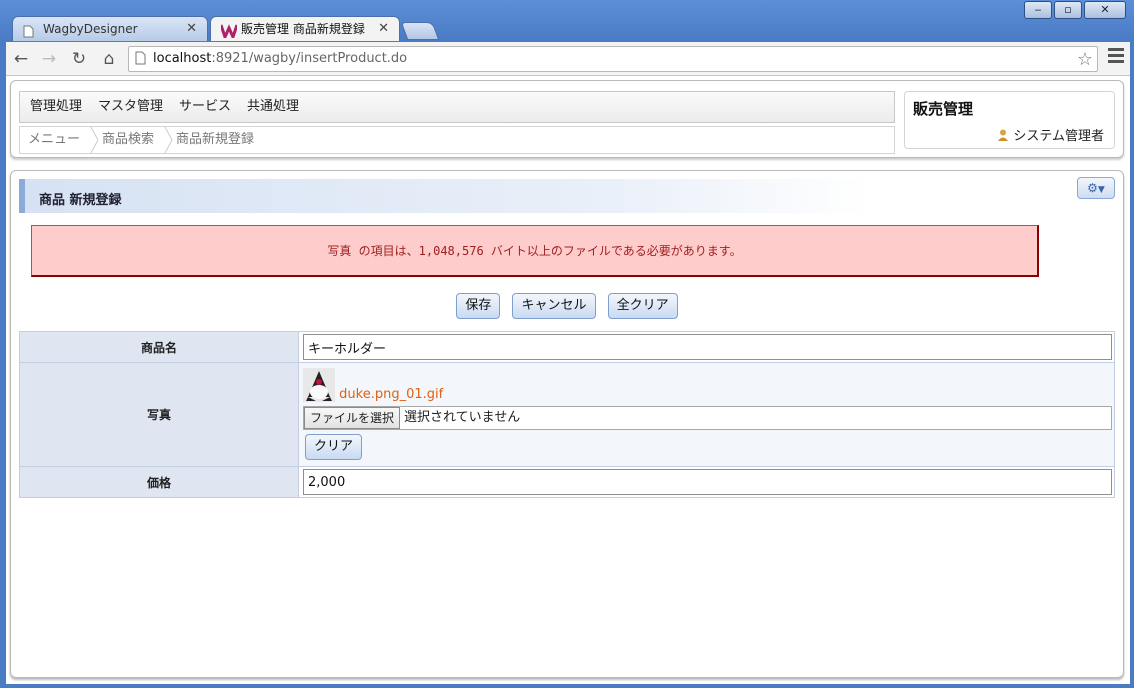  What do you see at coordinates (1009, 120) in the screenshot?
I see `app-info-box: 販売管理 システム管理者` at bounding box center [1009, 120].